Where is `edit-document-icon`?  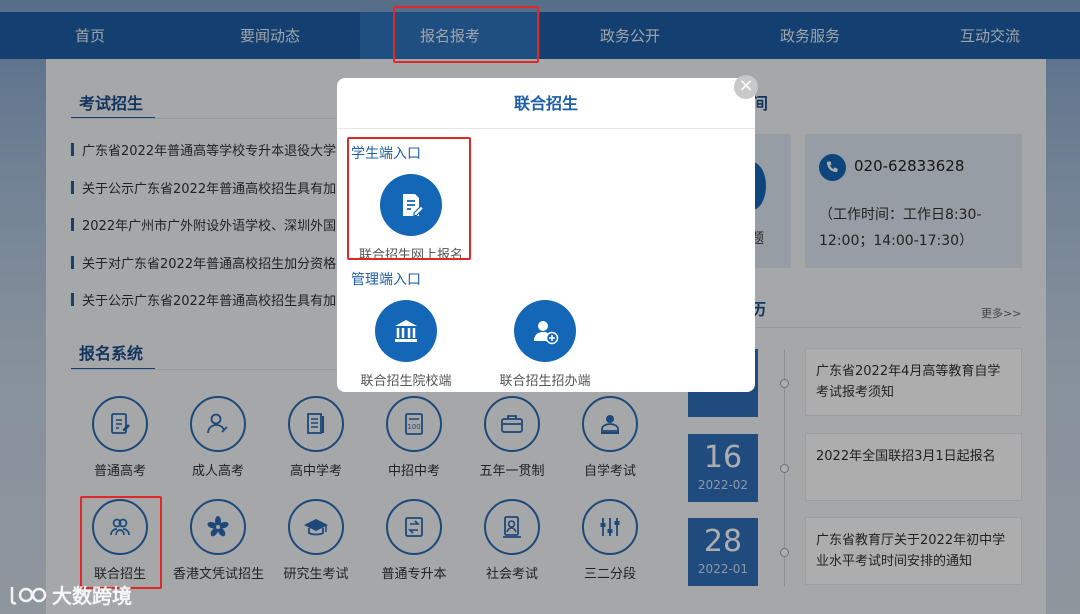
edit-document-icon is located at coordinates (411, 205).